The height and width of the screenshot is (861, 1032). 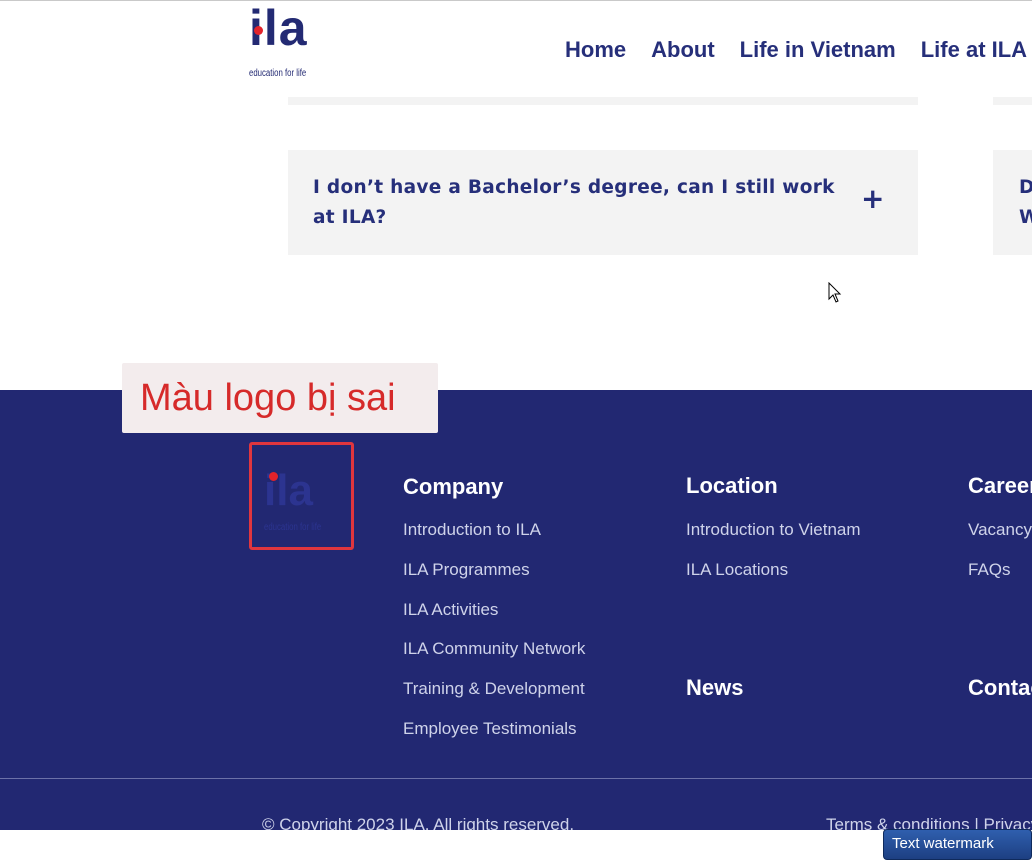 What do you see at coordinates (1000, 688) in the screenshot?
I see `footer-heading-contact: Contact` at bounding box center [1000, 688].